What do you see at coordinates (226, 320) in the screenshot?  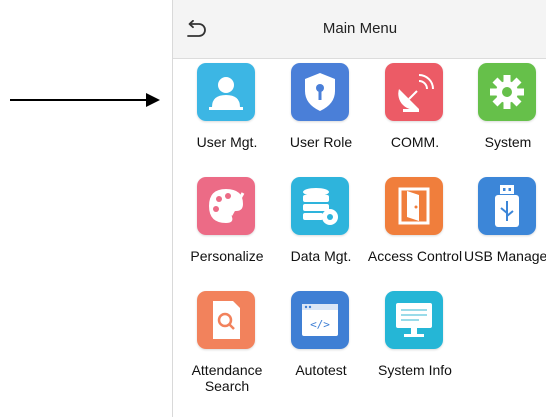 I see `document-search-icon` at bounding box center [226, 320].